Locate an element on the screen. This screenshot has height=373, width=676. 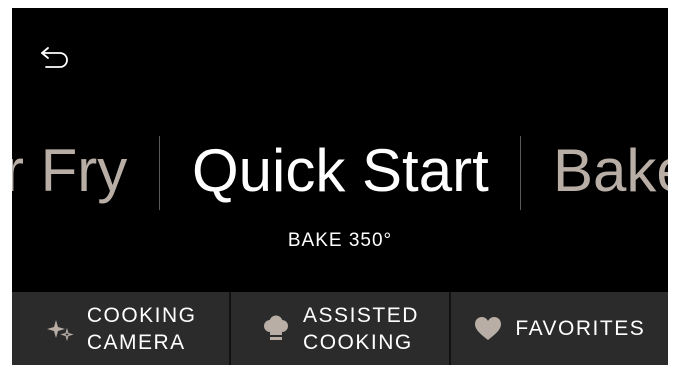
tab-label-line1: FAVORITES is located at coordinates (580, 328).